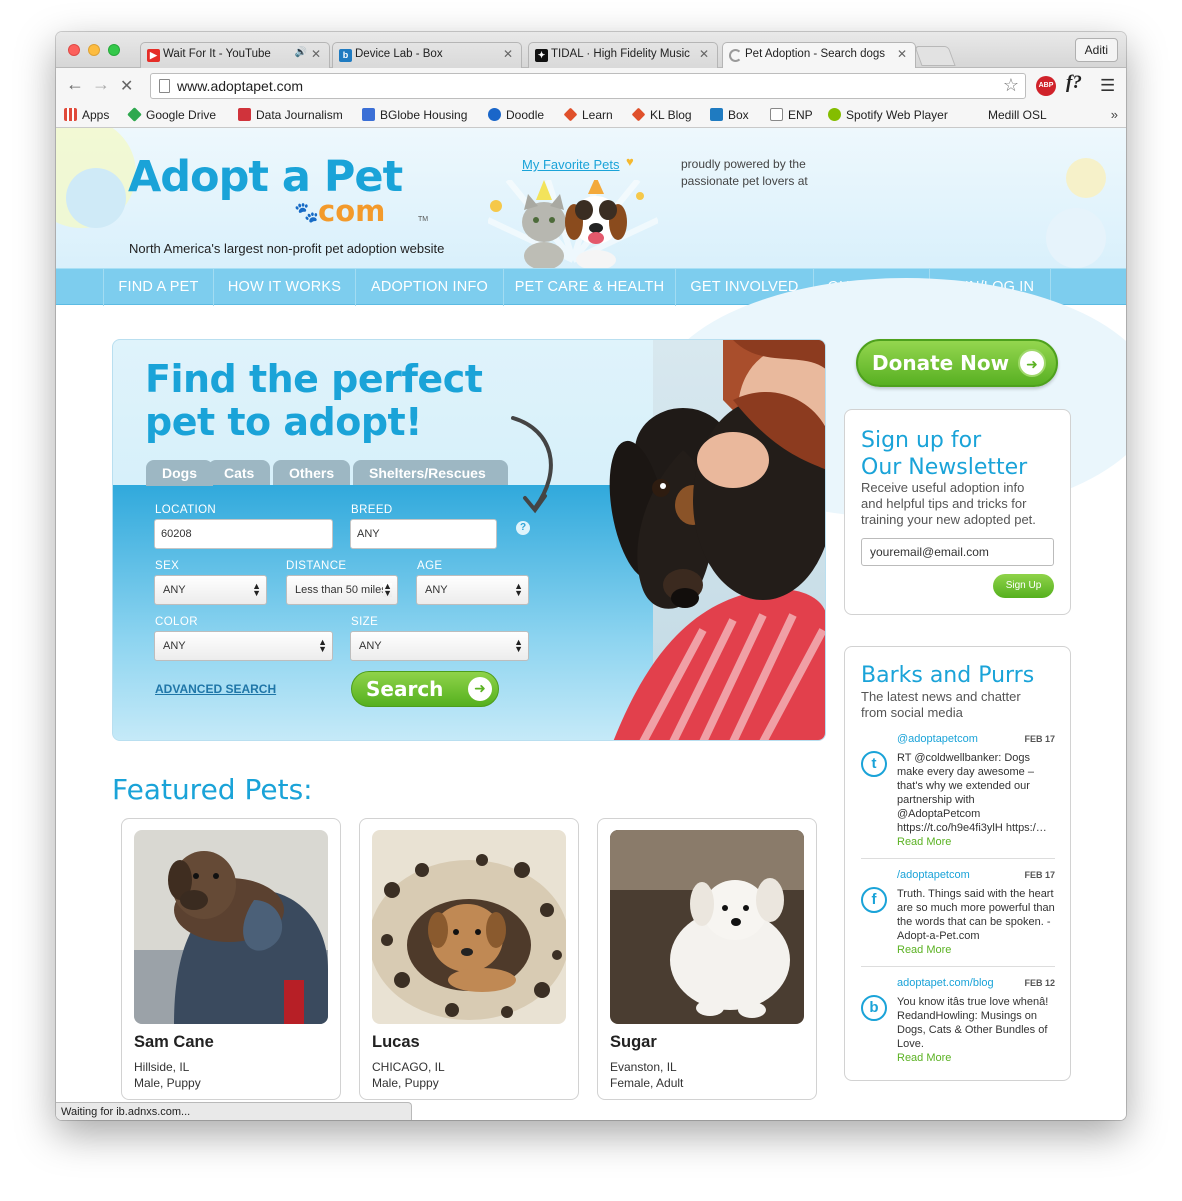 The height and width of the screenshot is (1201, 1182). Describe the element at coordinates (414, 115) in the screenshot. I see `bookmark-bglobe-housing: BGlobe Housing` at that location.